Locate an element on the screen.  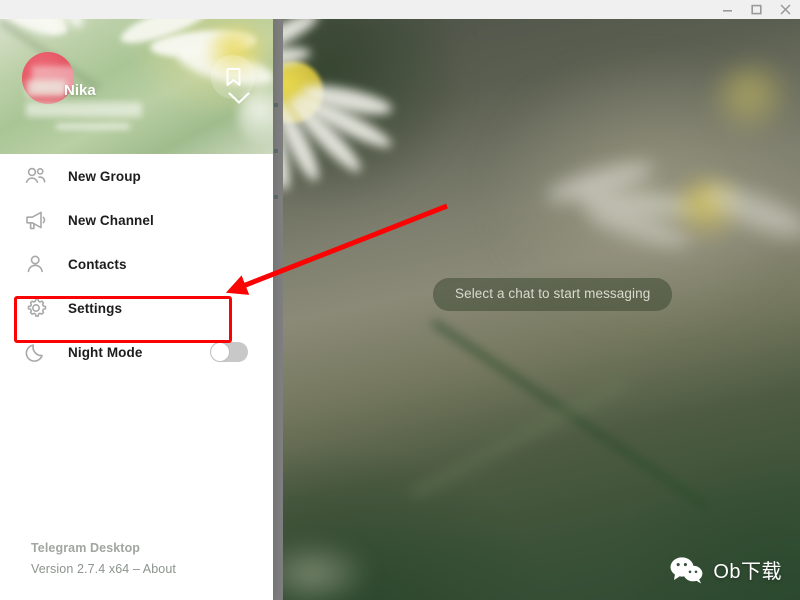
watermark: Ob下载 is located at coordinates (726, 569).